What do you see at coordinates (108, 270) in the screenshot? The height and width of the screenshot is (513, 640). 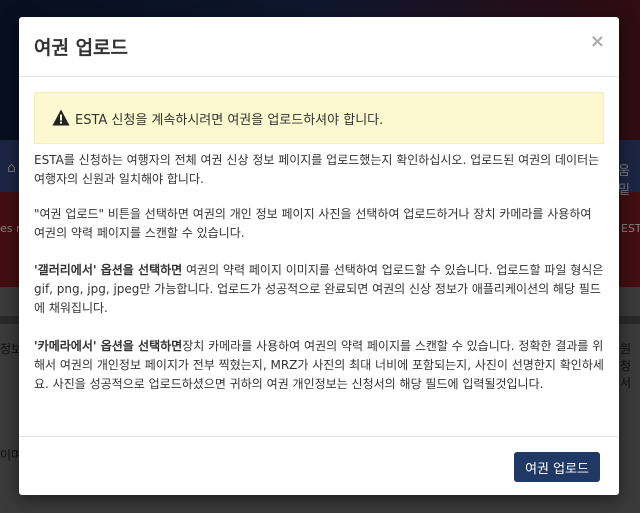 I see `gallery-option-label: '갤러리에서' 옵션을 선택하면` at bounding box center [108, 270].